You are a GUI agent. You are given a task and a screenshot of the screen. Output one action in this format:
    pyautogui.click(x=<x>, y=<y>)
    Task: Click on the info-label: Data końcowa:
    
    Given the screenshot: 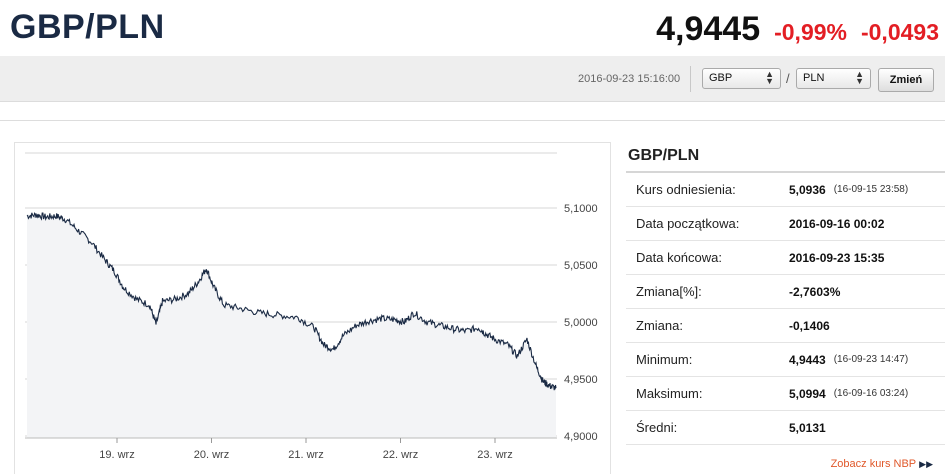 What is the action you would take?
    pyautogui.click(x=679, y=257)
    